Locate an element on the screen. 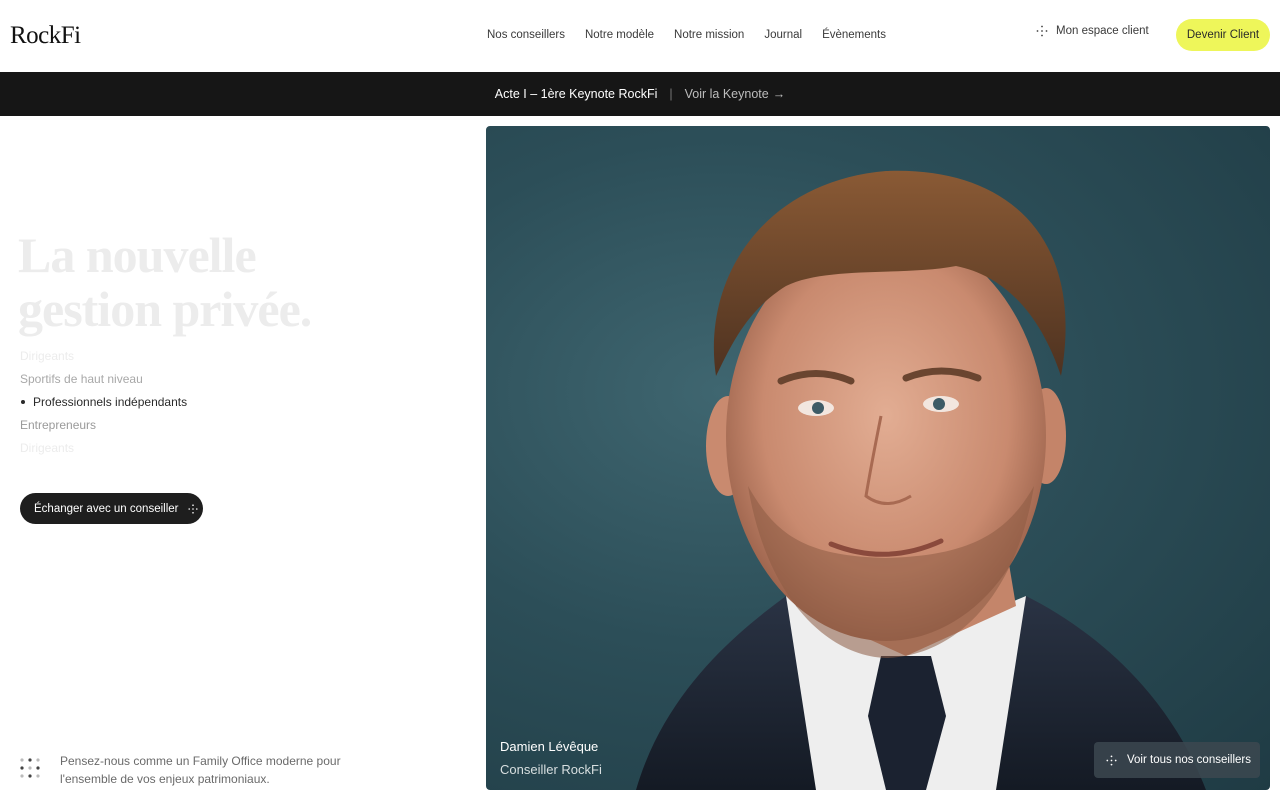  talk-to-advisor-label: Échanger avec un conseiller is located at coordinates (106, 508).